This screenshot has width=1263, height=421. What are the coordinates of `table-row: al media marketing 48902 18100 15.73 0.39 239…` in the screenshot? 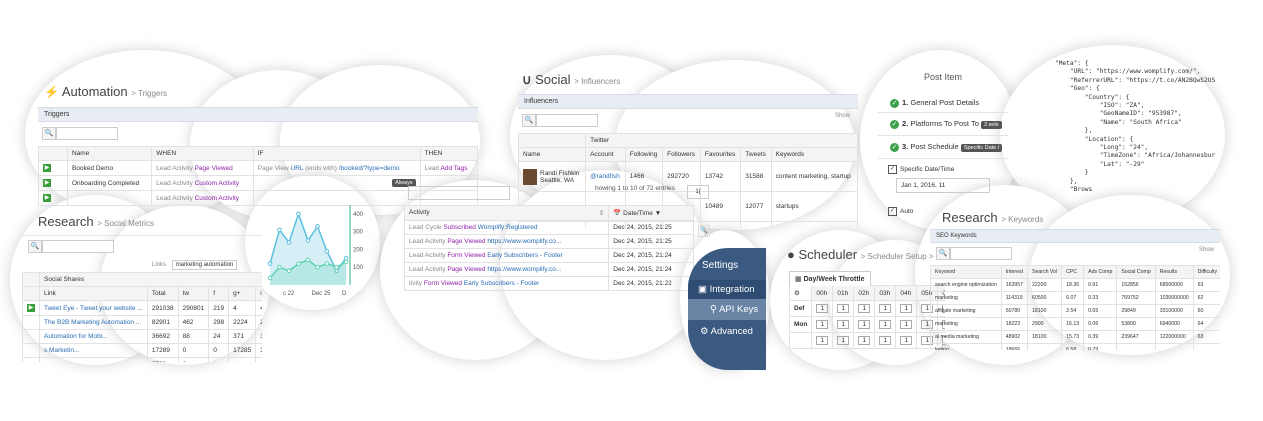 It's located at (1075, 337).